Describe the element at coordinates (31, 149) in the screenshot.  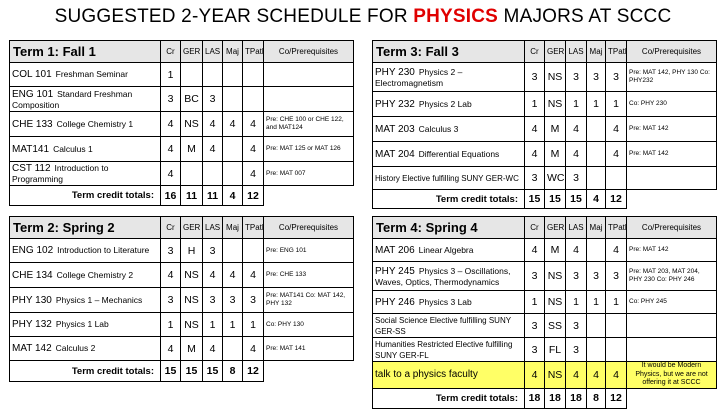
I see `course-code: MAT141` at that location.